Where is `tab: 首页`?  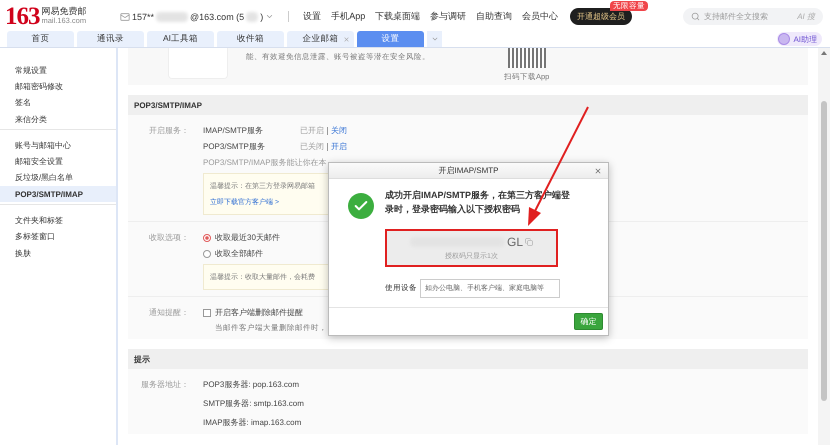
tab: 首页 is located at coordinates (40, 39).